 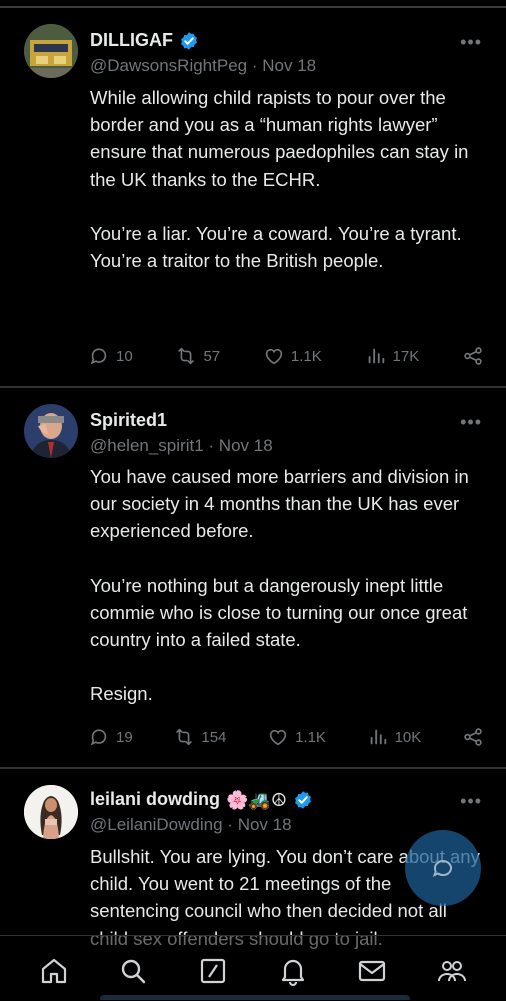 I want to click on handle-row: @LeilaniDowding · Nov 18, so click(x=191, y=825).